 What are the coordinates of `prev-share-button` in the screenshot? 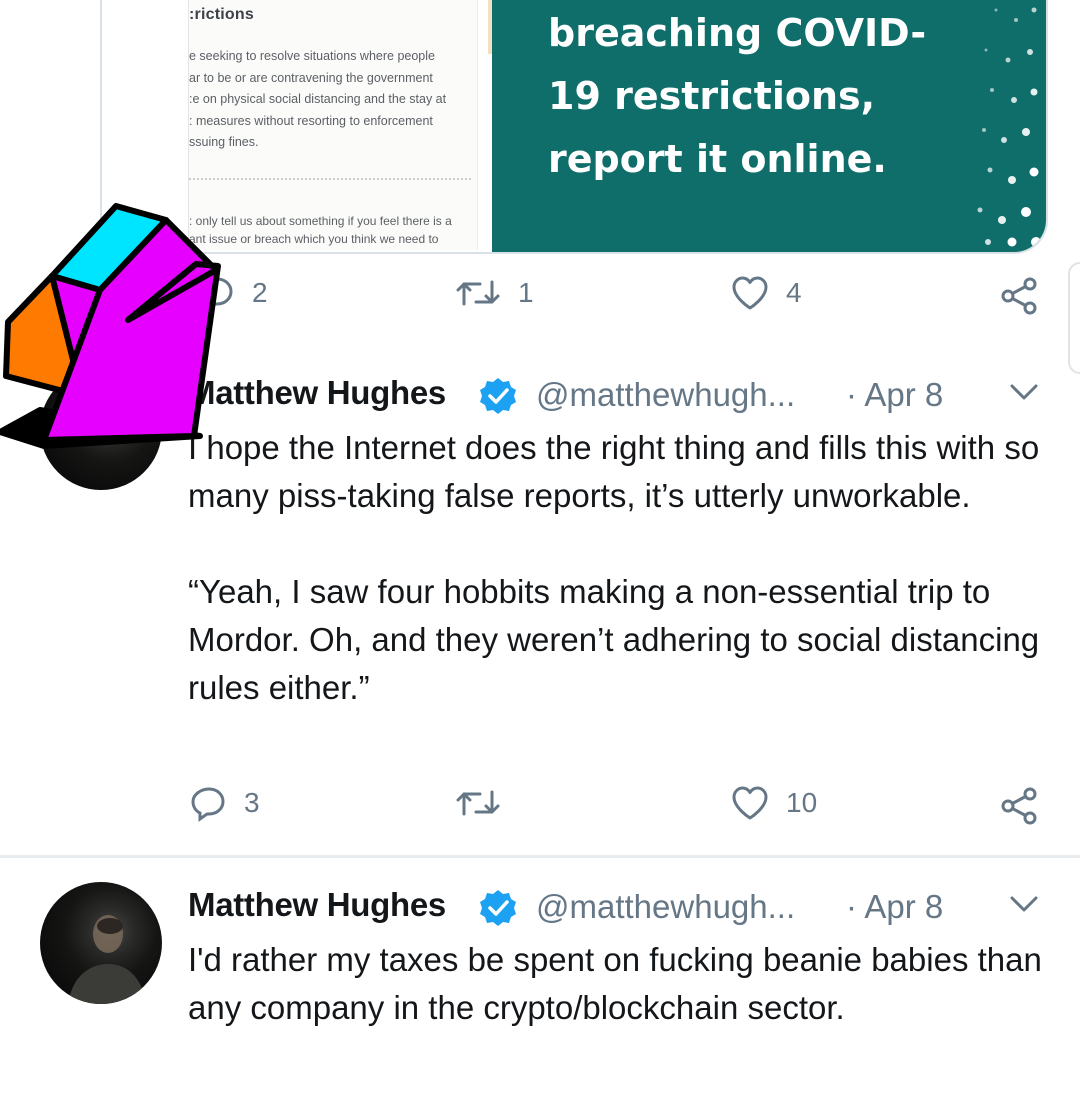 It's located at (1020, 296).